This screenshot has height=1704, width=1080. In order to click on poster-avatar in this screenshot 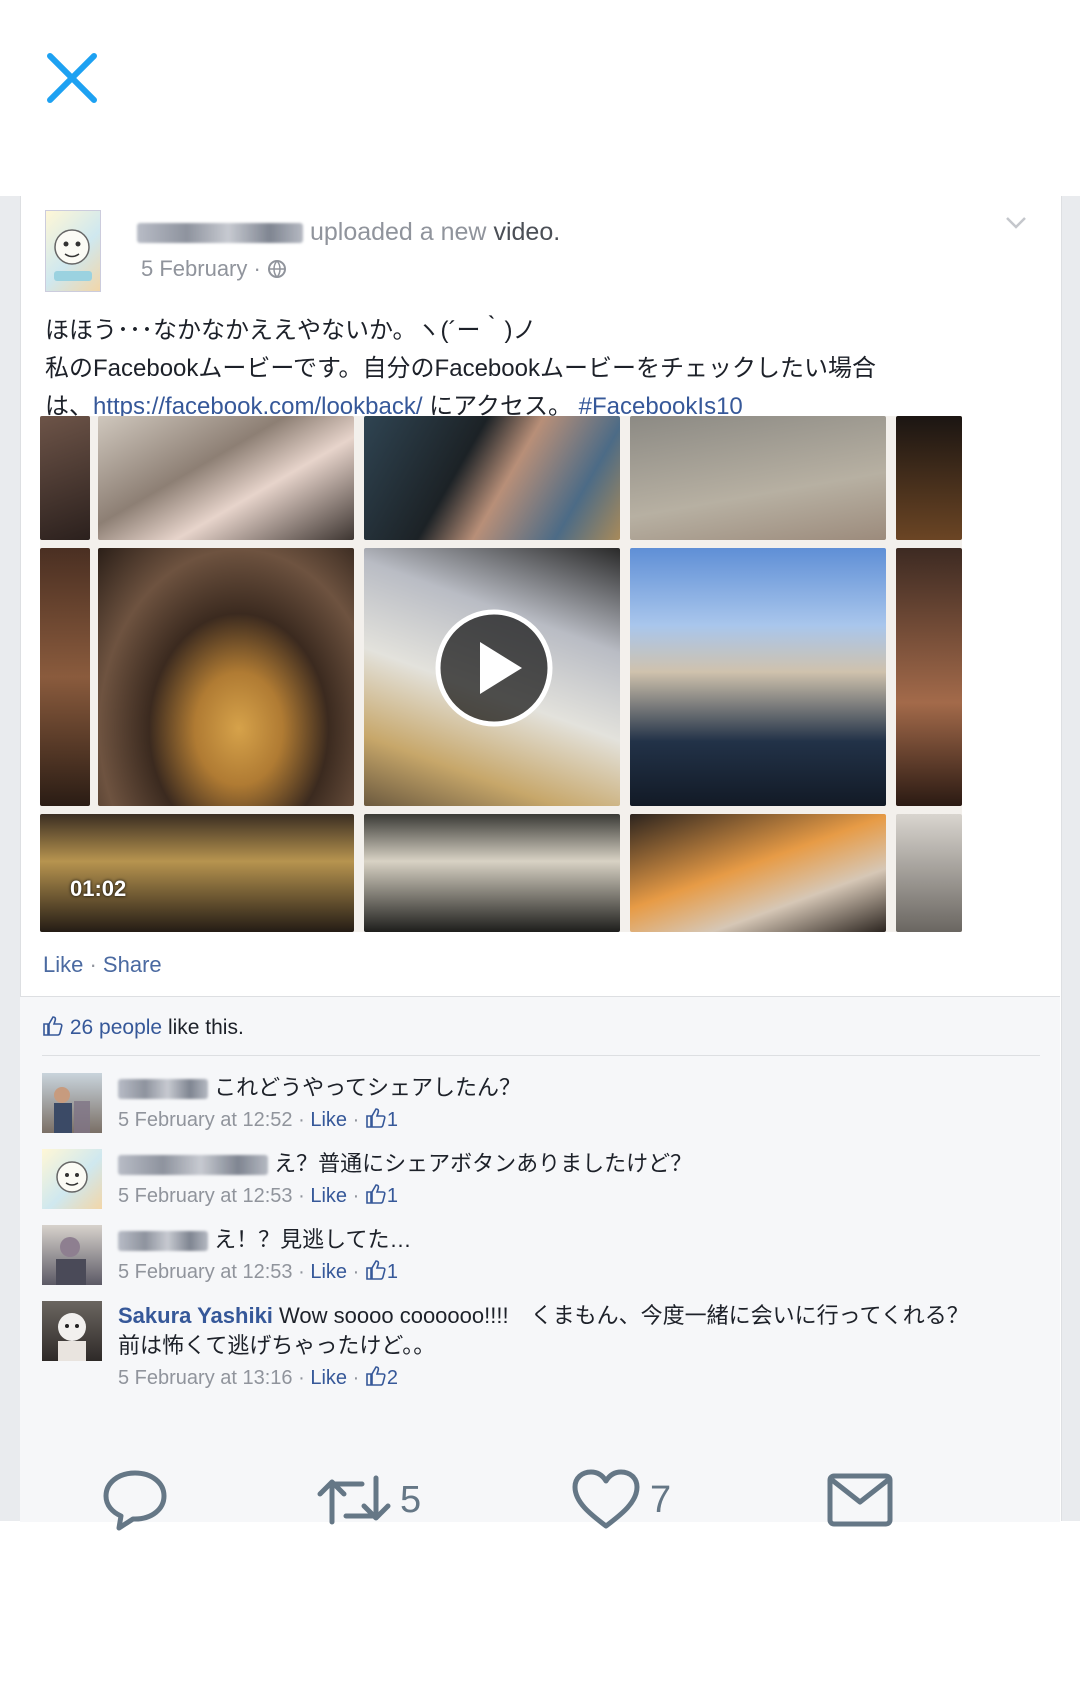, I will do `click(73, 251)`.